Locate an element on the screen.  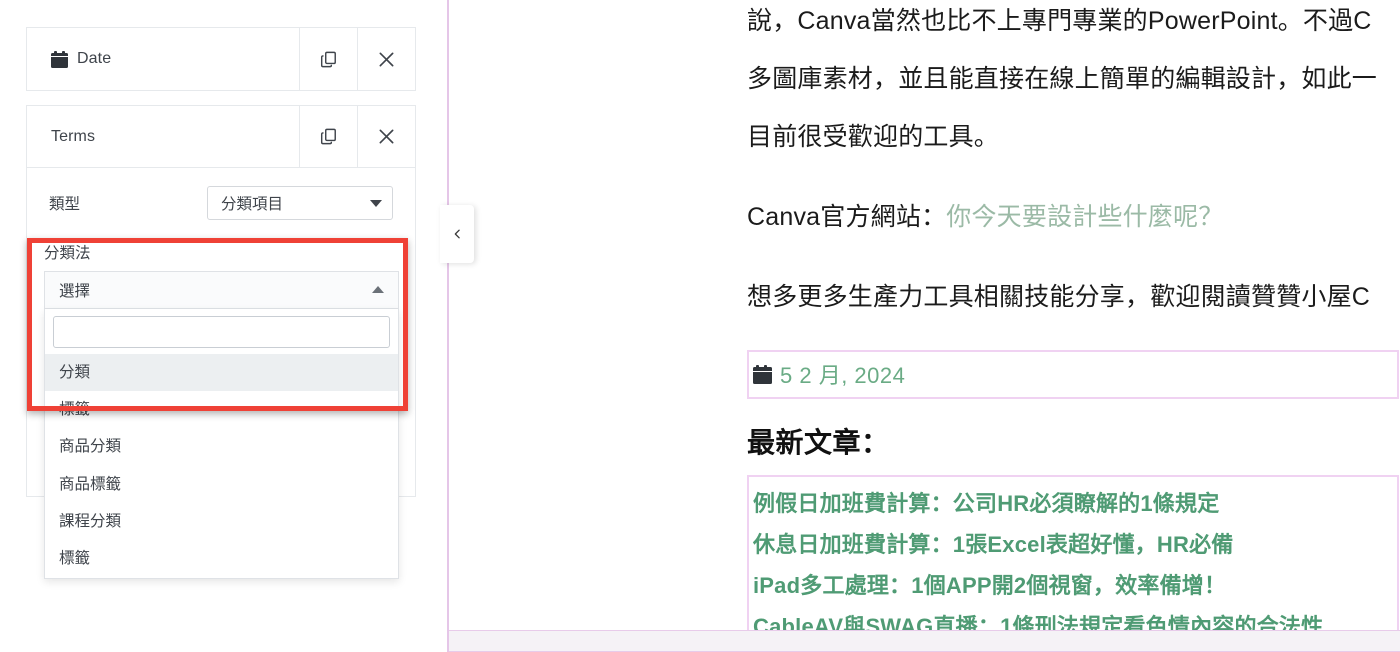
widget-body-terms: 類型 分類項目 is located at coordinates (221, 202).